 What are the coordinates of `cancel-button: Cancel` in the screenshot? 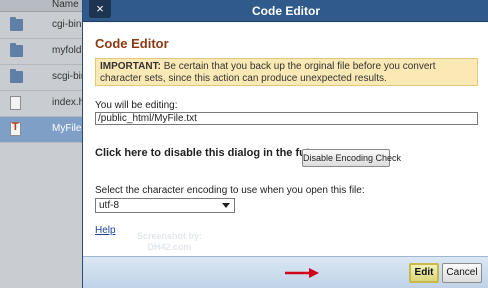 It's located at (462, 273).